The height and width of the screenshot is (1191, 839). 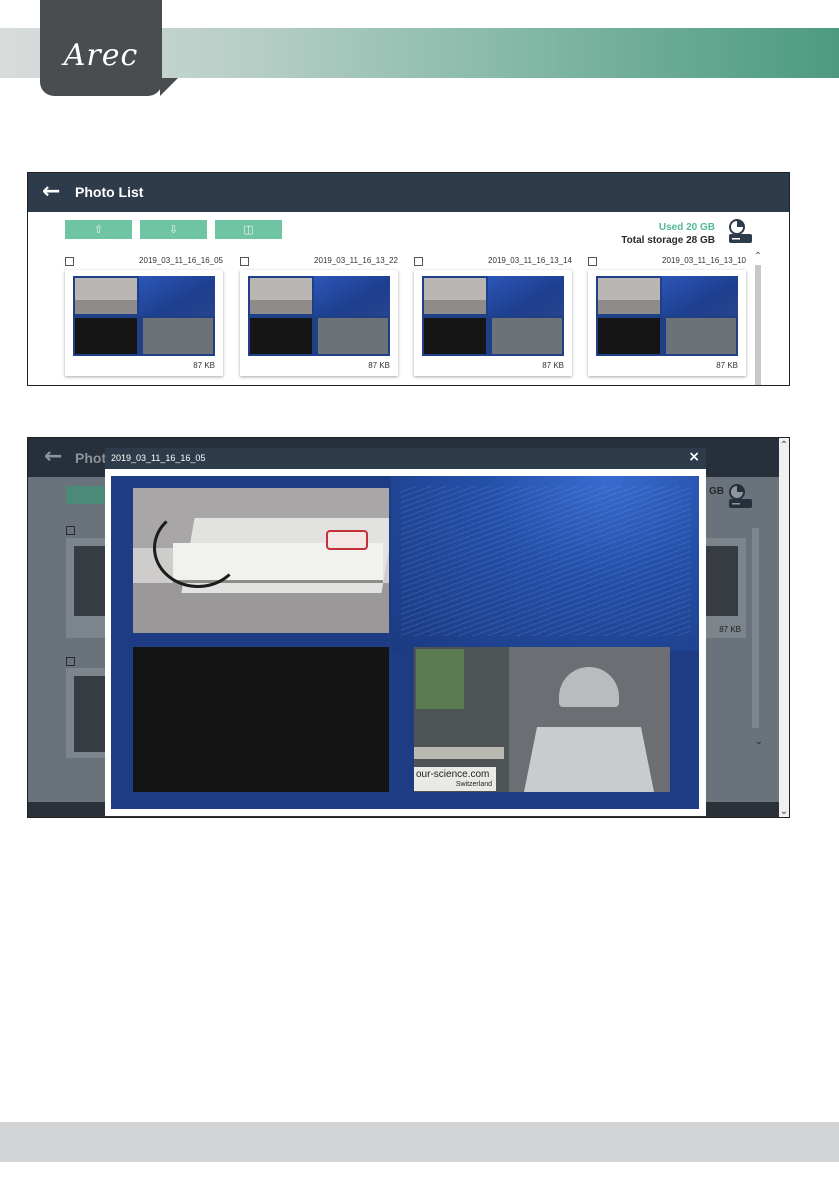 I want to click on total-storage-value: 28 GB, so click(x=700, y=240).